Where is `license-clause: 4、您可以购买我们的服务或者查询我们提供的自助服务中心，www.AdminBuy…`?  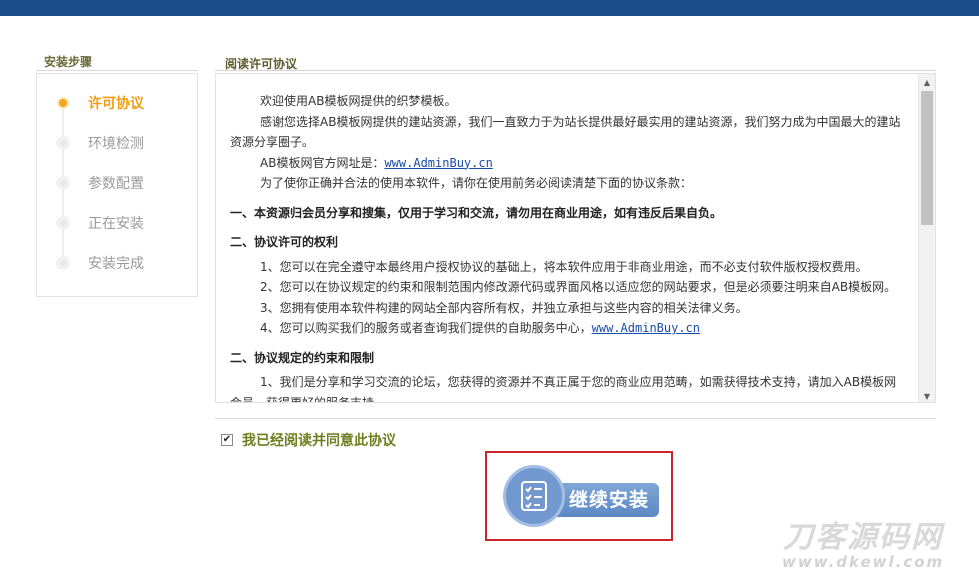 license-clause: 4、您可以购买我们的服务或者查询我们提供的自助服务中心，www.AdminBuy… is located at coordinates (568, 328).